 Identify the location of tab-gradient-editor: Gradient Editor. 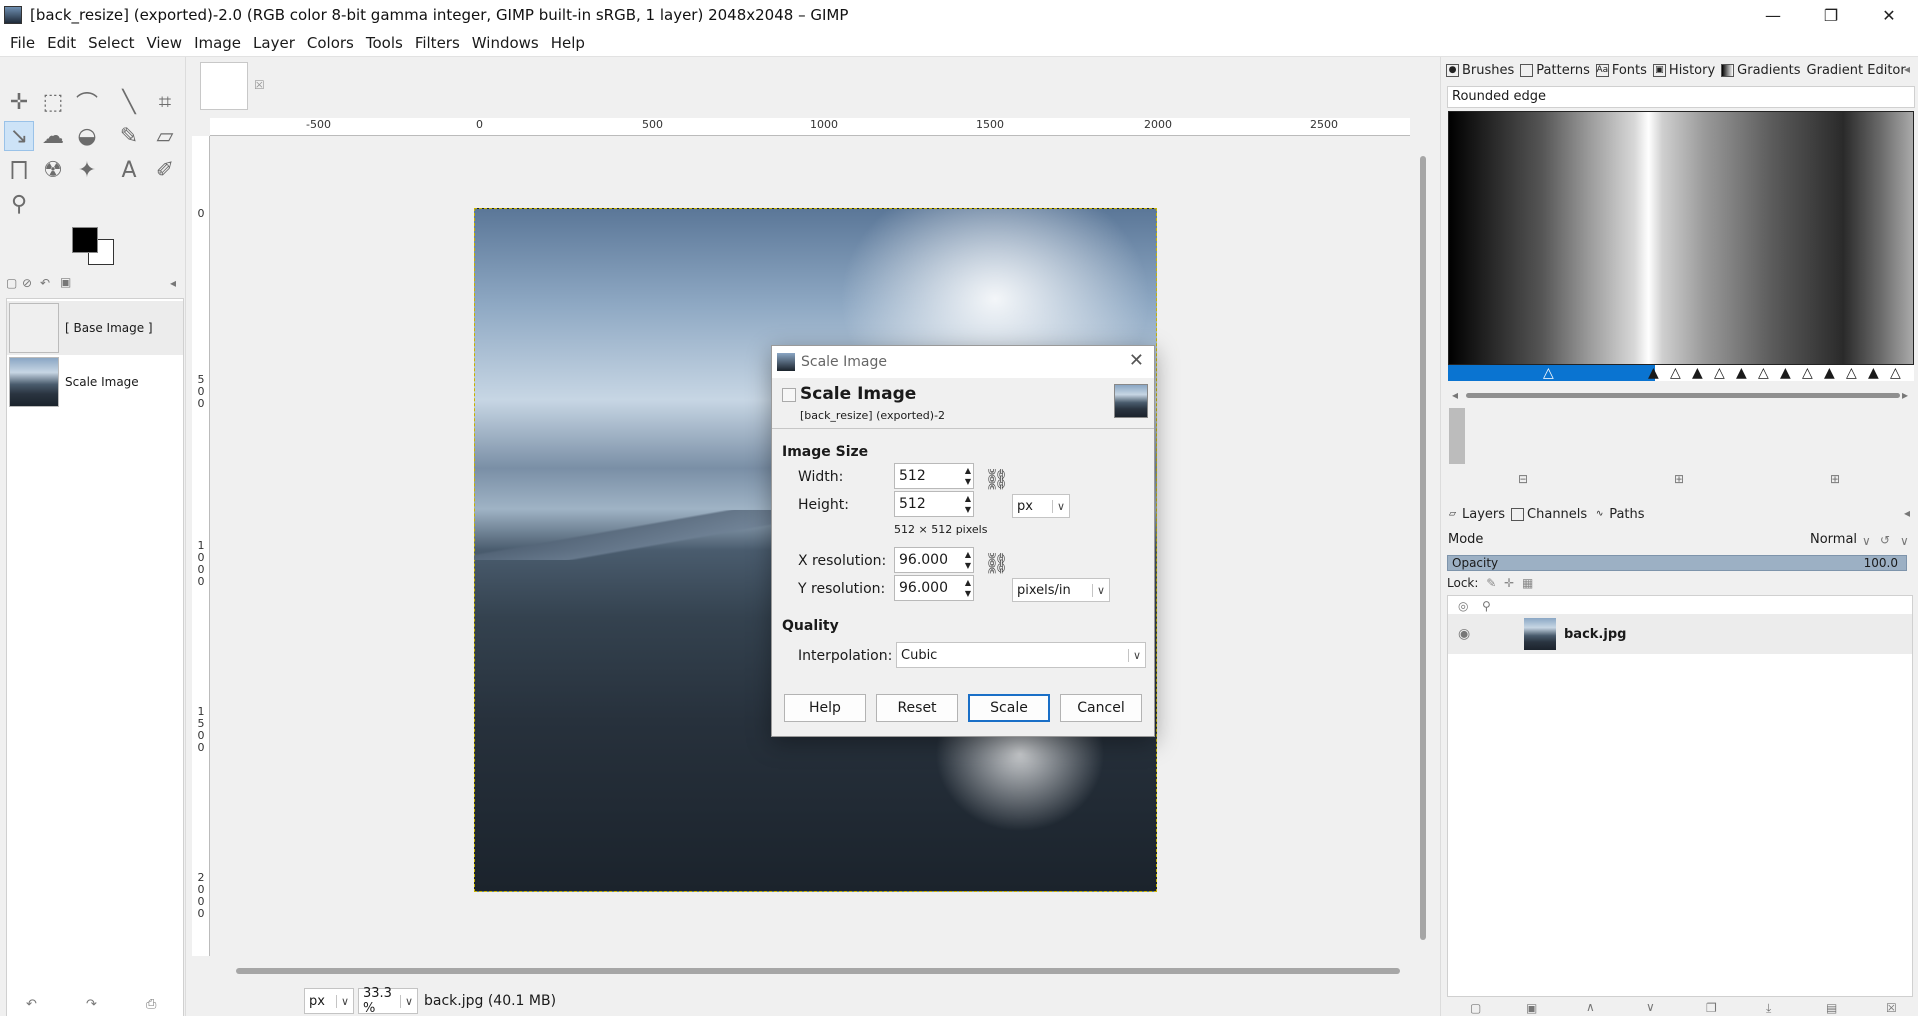
(1856, 70).